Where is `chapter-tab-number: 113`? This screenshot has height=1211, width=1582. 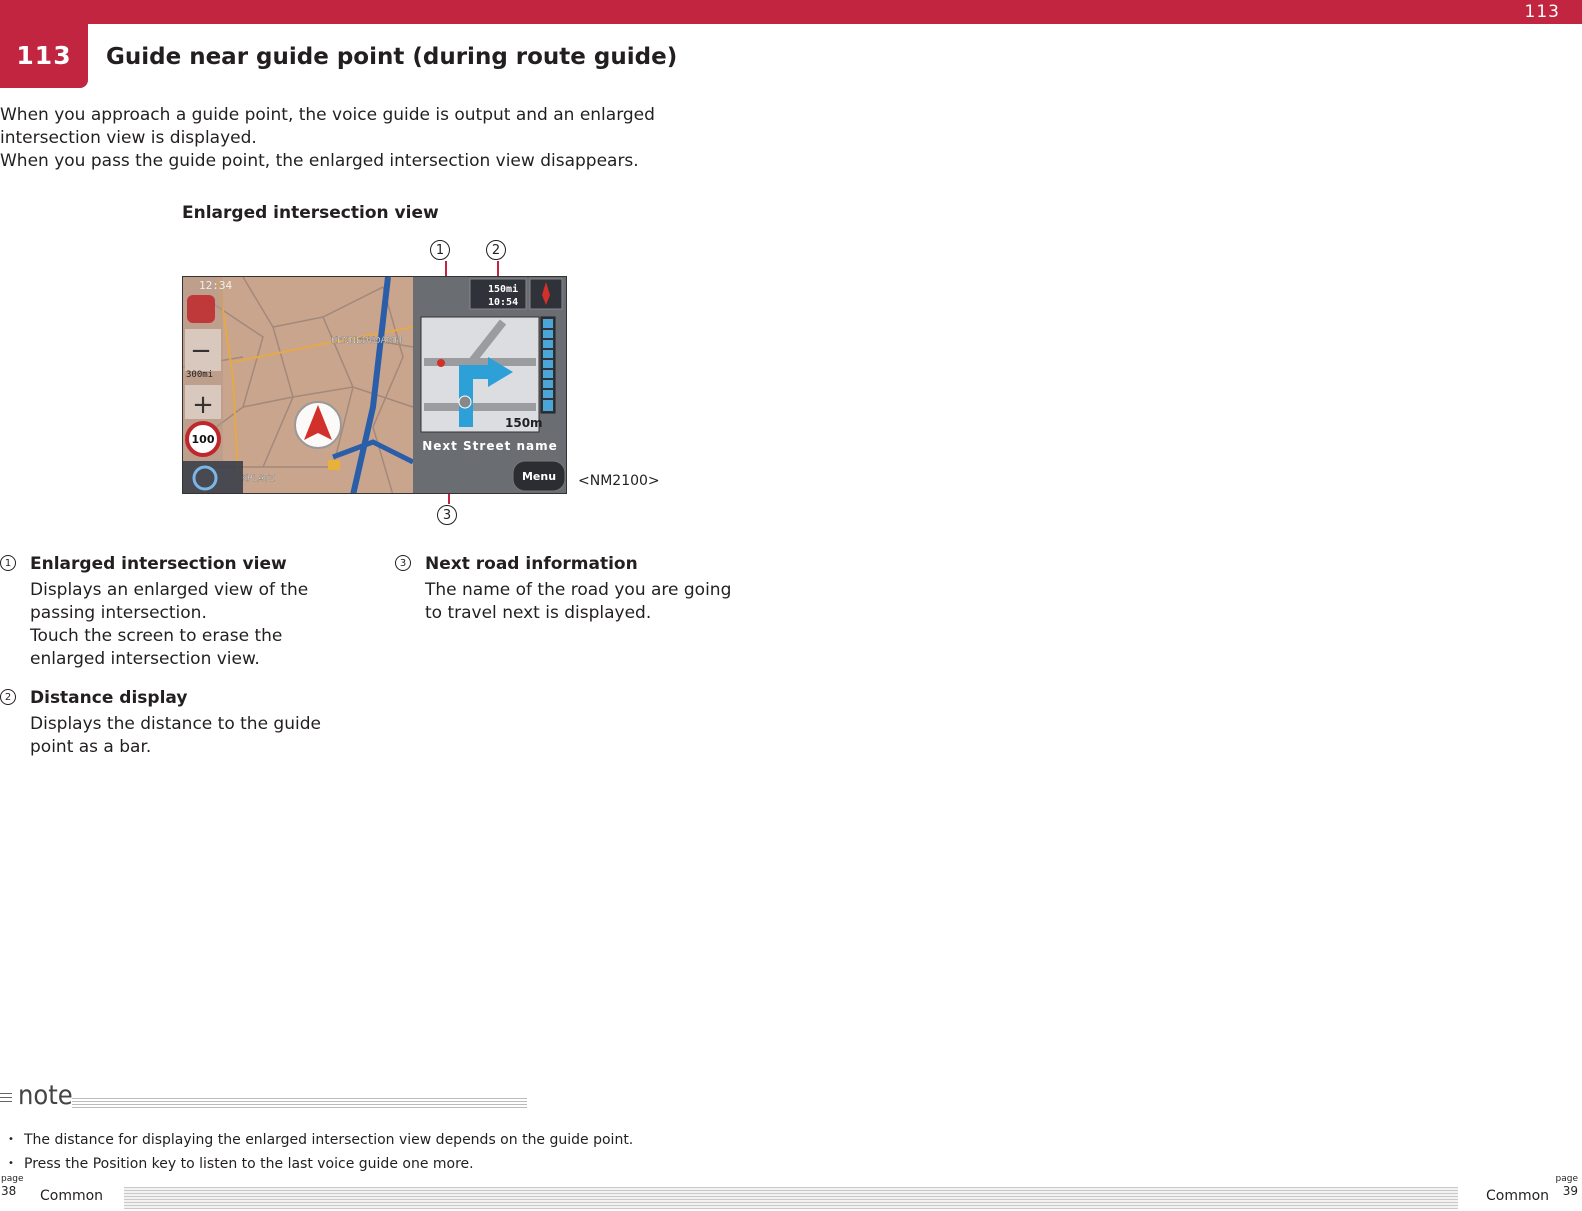 chapter-tab-number: 113 is located at coordinates (44, 55).